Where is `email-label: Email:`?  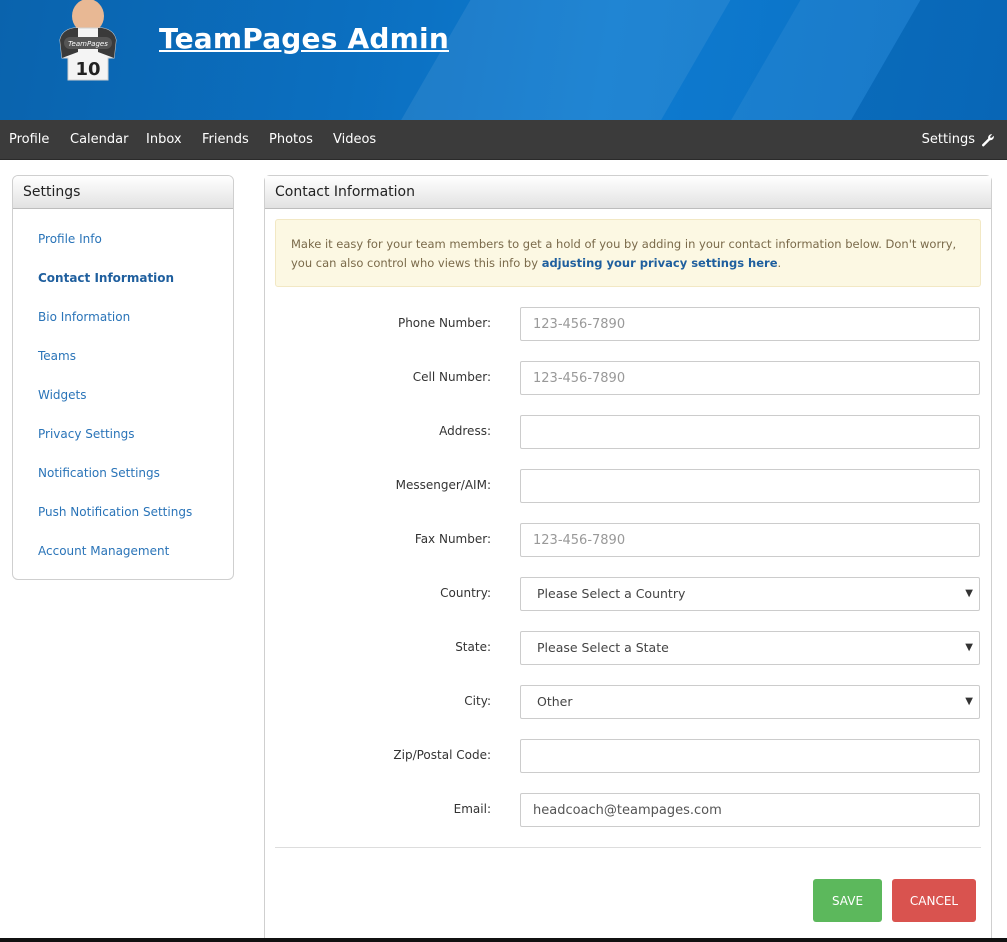 email-label: Email: is located at coordinates (472, 809).